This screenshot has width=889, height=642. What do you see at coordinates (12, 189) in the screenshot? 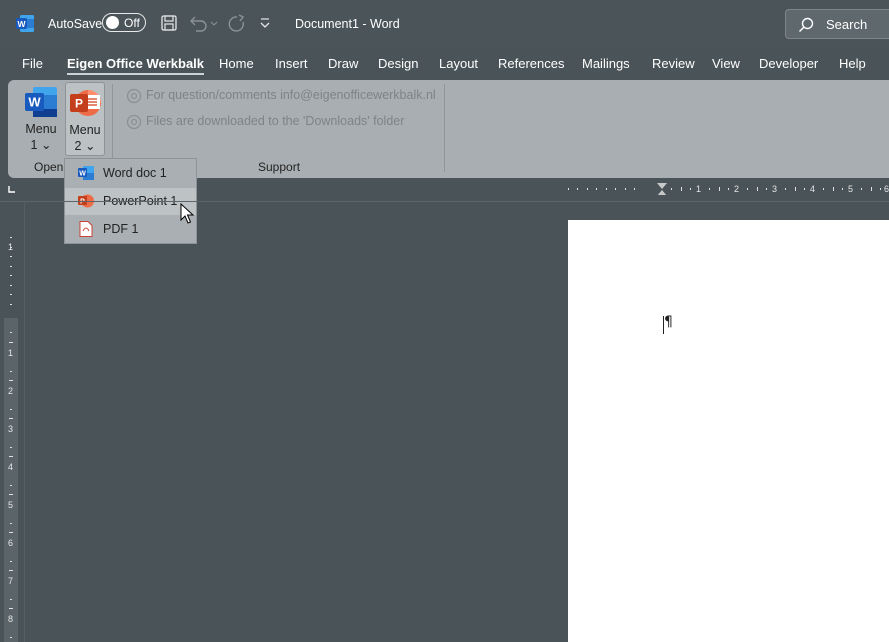
I see `tab-selector-icon` at bounding box center [12, 189].